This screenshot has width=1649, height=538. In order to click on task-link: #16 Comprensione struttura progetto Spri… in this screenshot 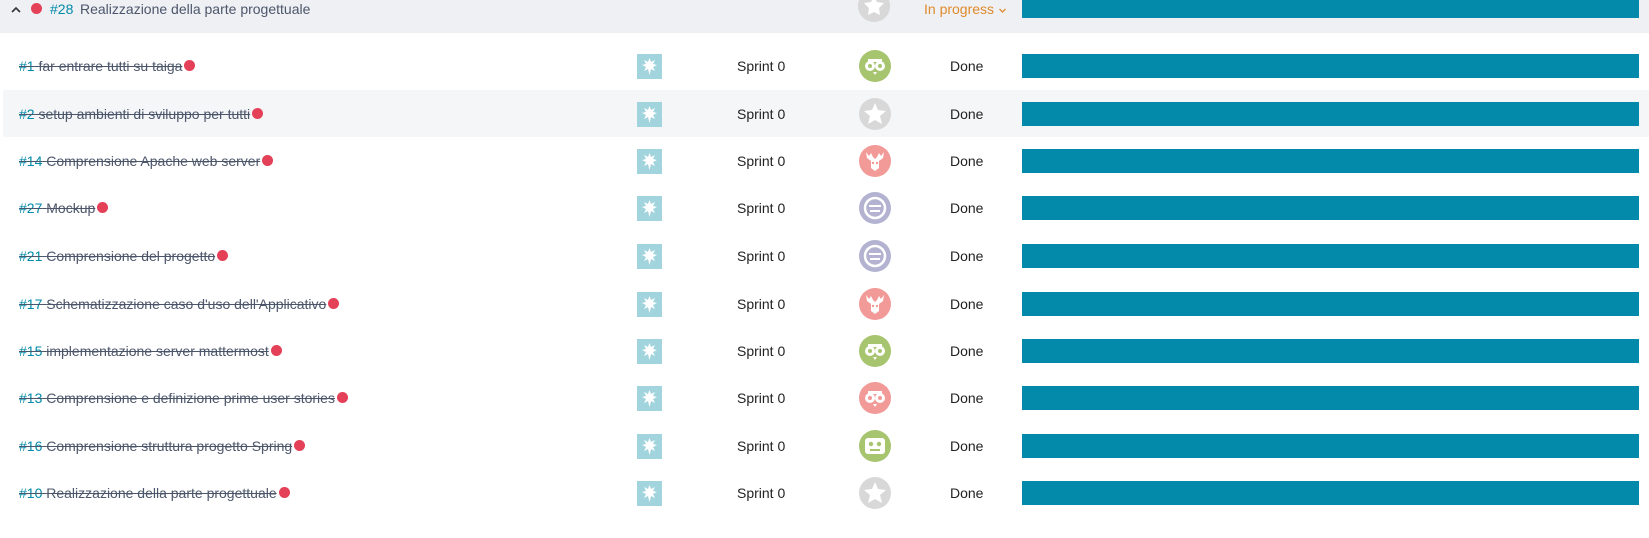, I will do `click(162, 446)`.